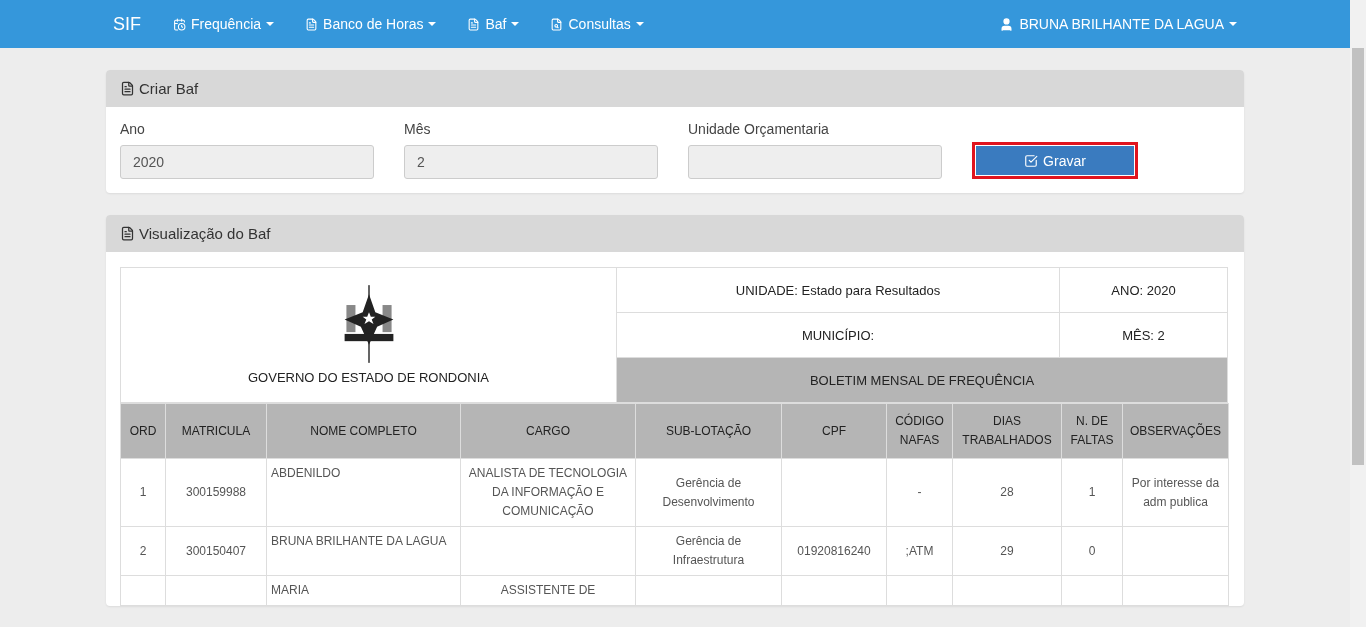  Describe the element at coordinates (216, 492) in the screenshot. I see `table-cell: 300159988` at that location.